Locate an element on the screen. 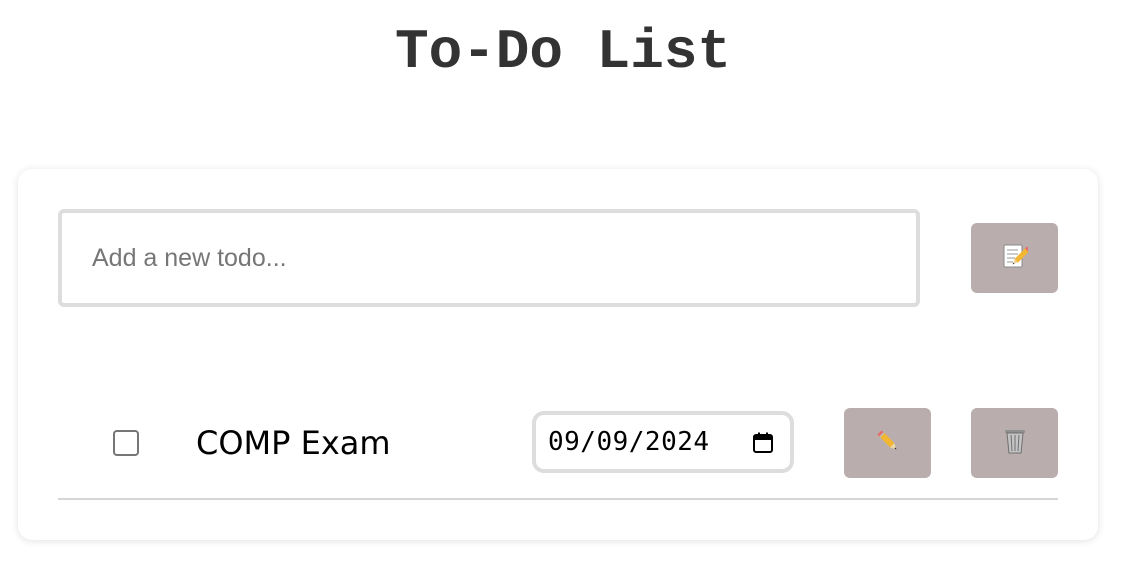 Image resolution: width=1126 pixels, height=566 pixels. page-title: To-Do List is located at coordinates (563, 52).